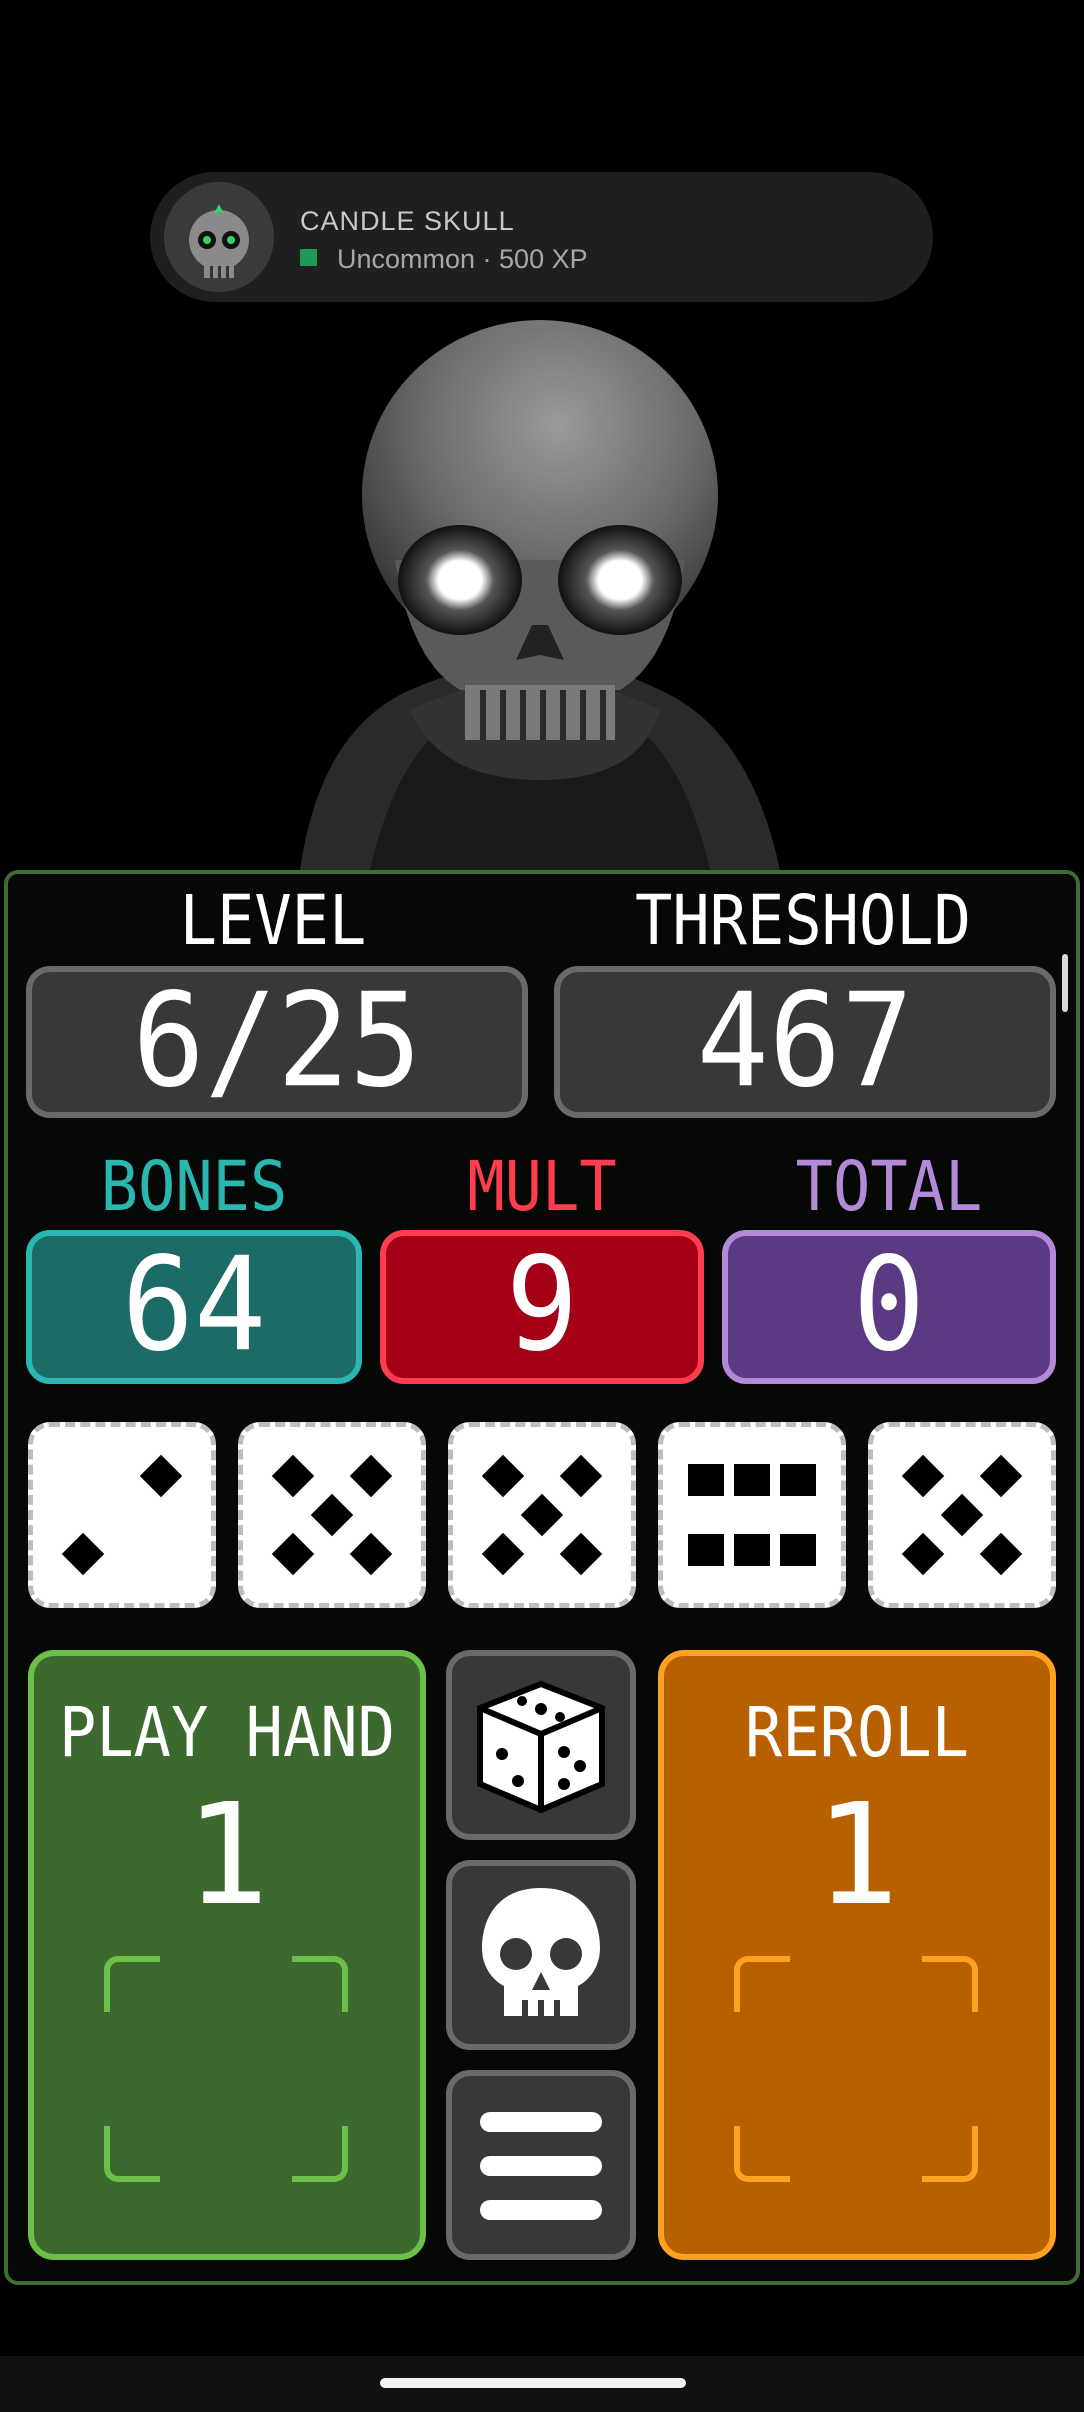  What do you see at coordinates (857, 1855) in the screenshot?
I see `reroll-count: 1` at bounding box center [857, 1855].